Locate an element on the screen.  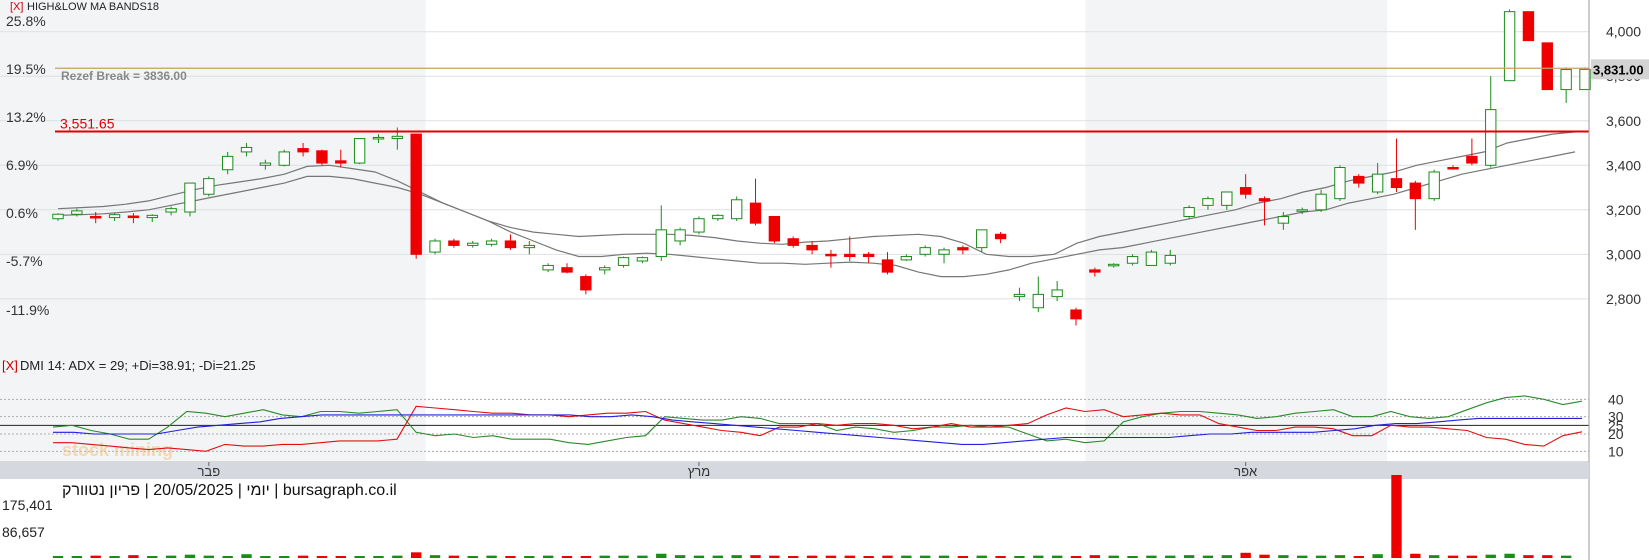
close-dmi-icon: [X] is located at coordinates (10, 365).